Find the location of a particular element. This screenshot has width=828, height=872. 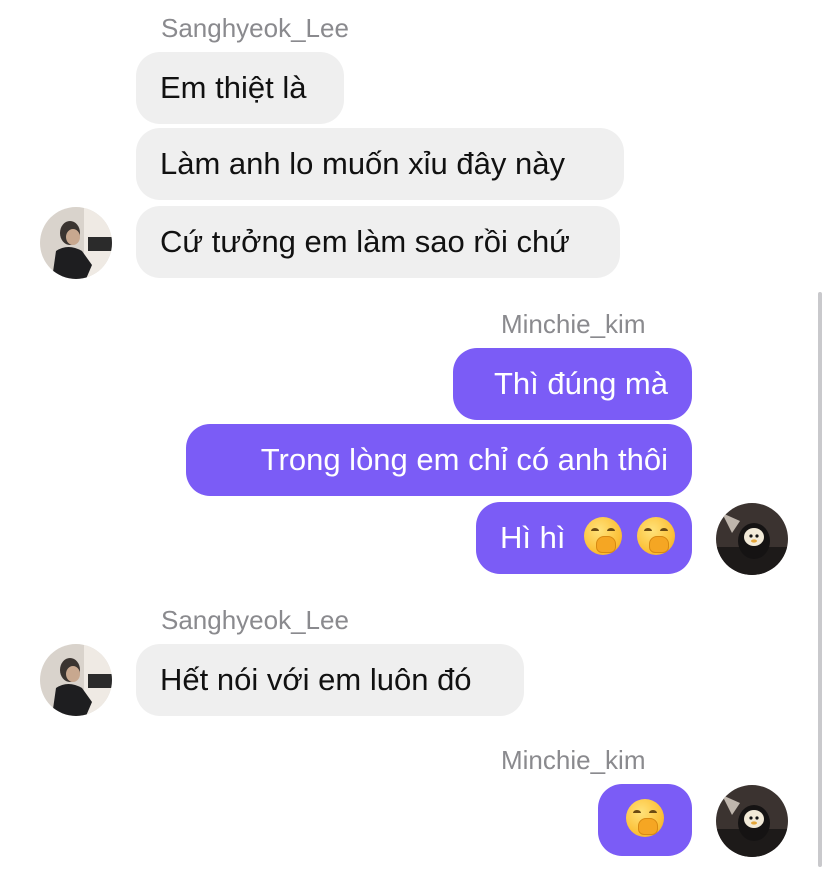

message-bubble: Em thiệt là is located at coordinates (240, 88).